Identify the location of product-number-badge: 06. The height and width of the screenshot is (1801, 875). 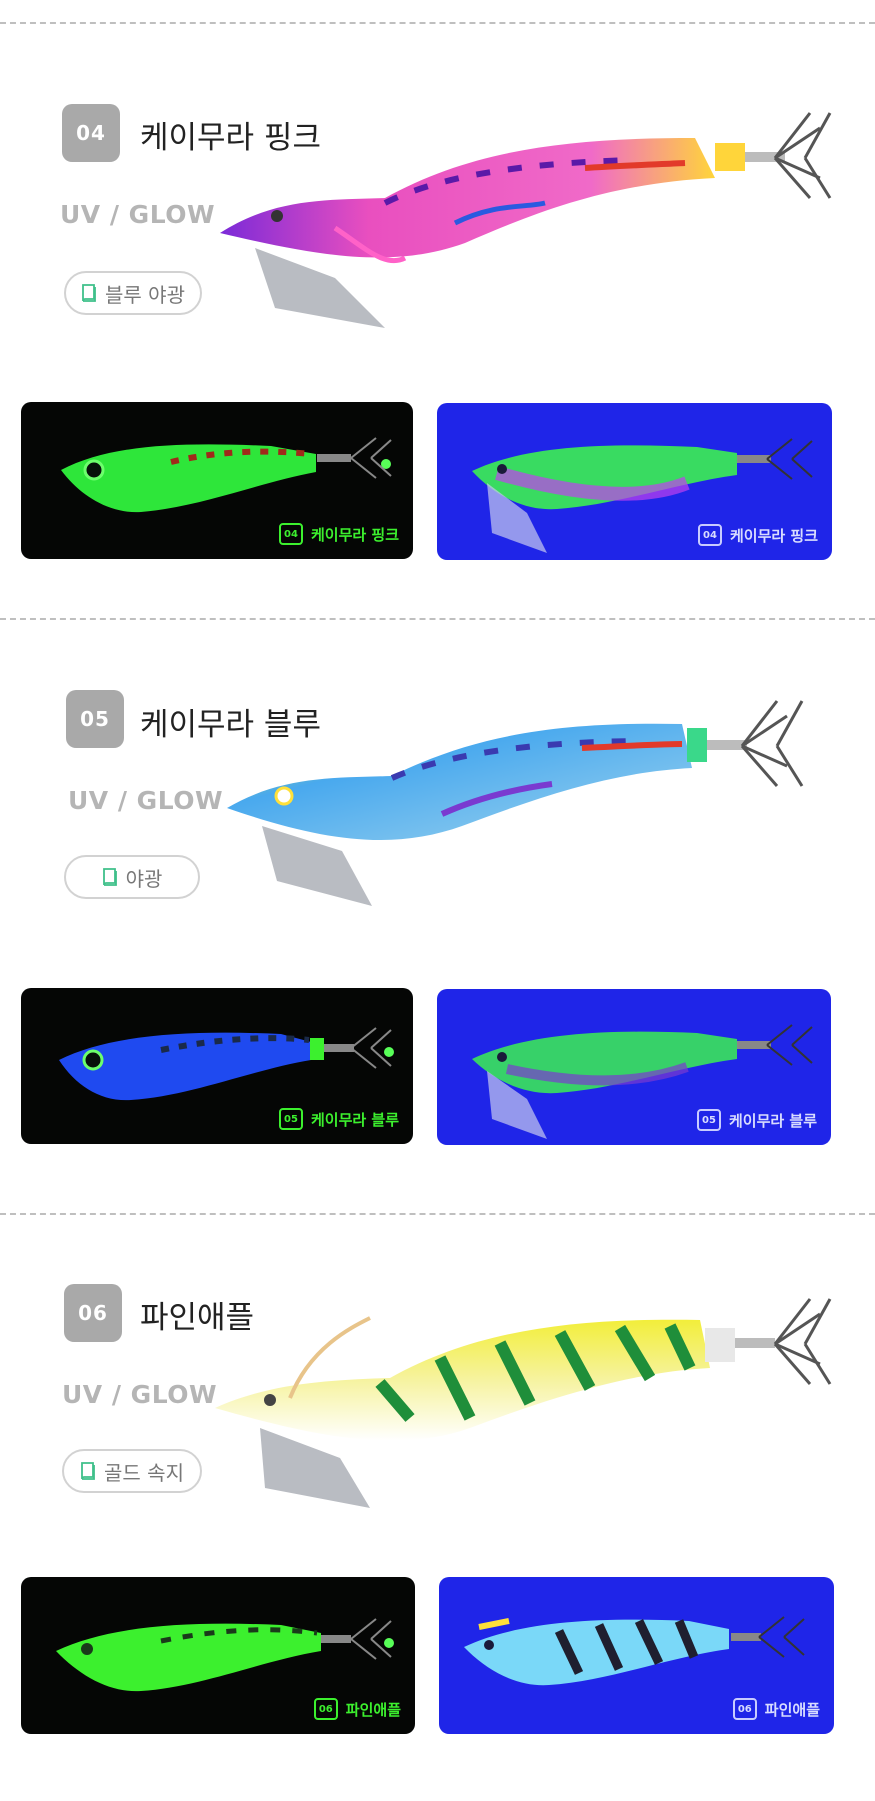
(93, 1313).